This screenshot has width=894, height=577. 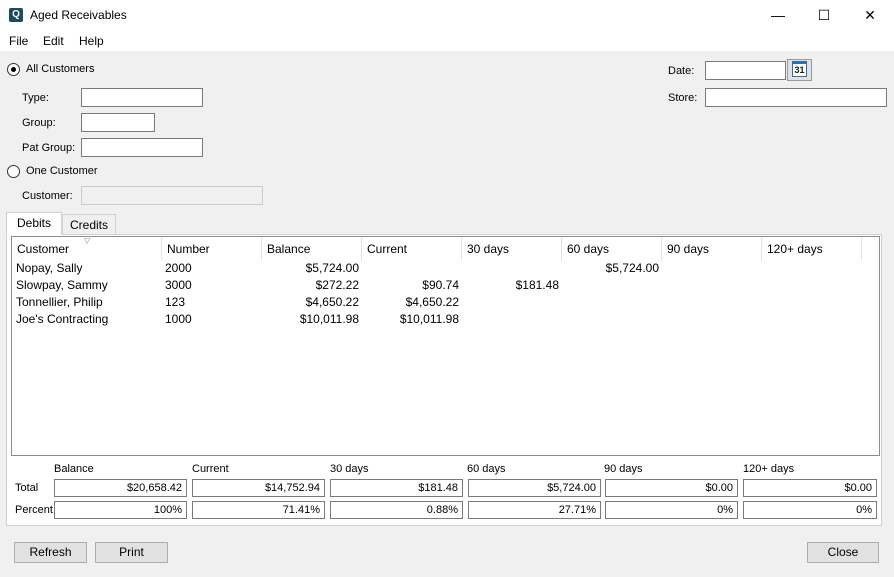 I want to click on cell-30-days: $181.48, so click(x=537, y=285).